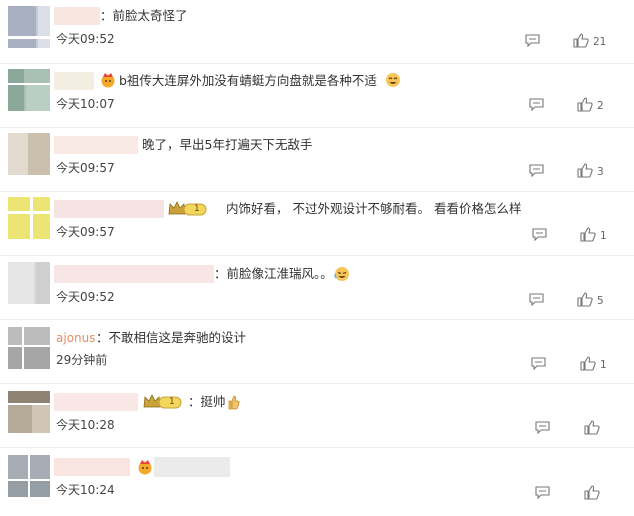  Describe the element at coordinates (85, 104) in the screenshot. I see `comment-time: 今天10:07` at that location.